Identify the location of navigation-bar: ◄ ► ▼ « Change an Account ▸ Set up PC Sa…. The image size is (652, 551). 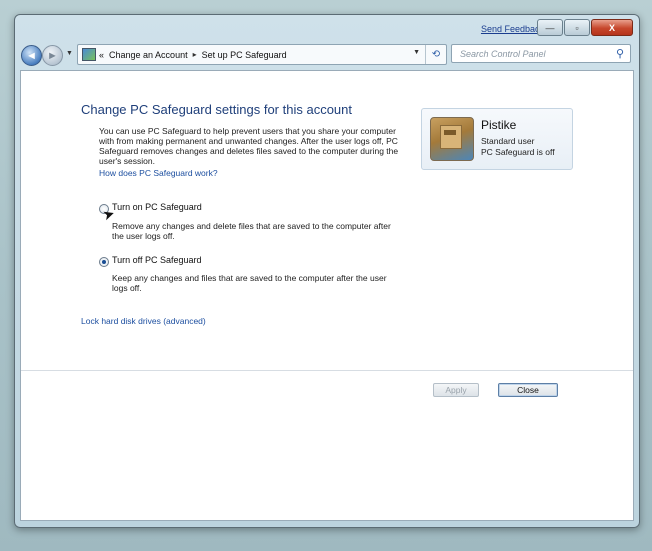
(327, 55).